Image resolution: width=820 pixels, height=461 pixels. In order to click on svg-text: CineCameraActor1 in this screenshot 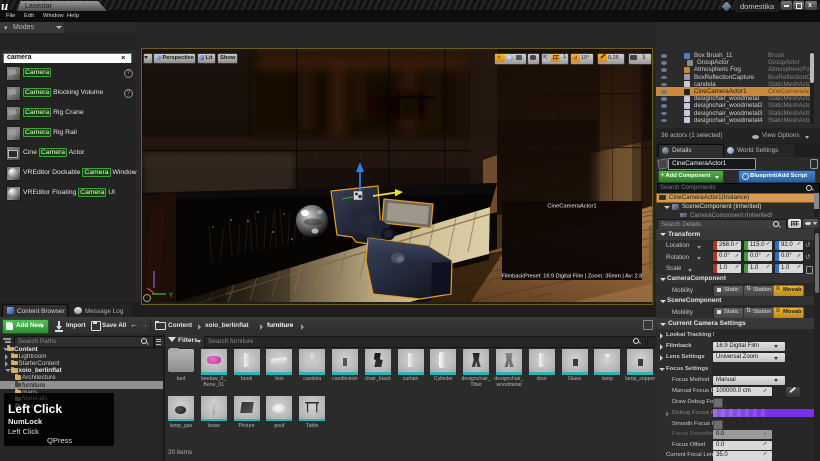, I will do `click(571, 207)`.